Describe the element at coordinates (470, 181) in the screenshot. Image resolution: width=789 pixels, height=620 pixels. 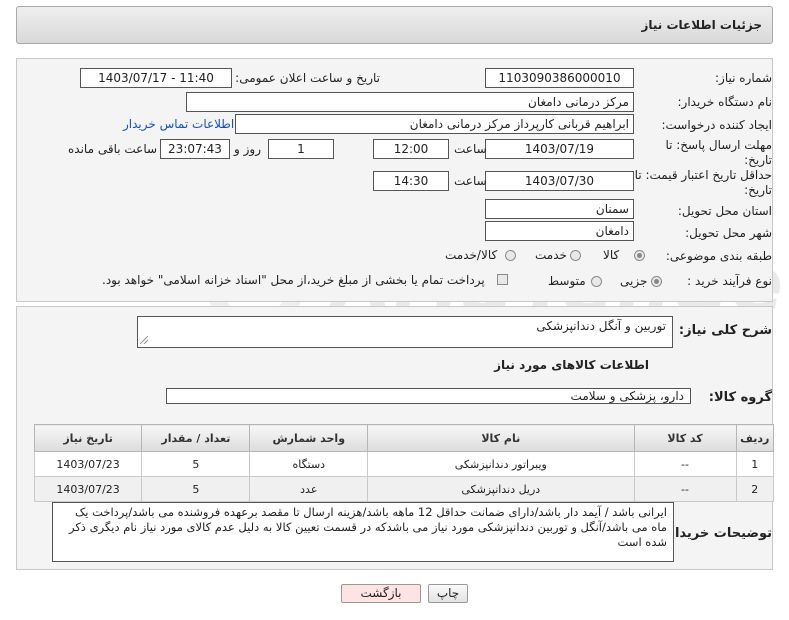
I see `validity-time-label: ساعت` at that location.